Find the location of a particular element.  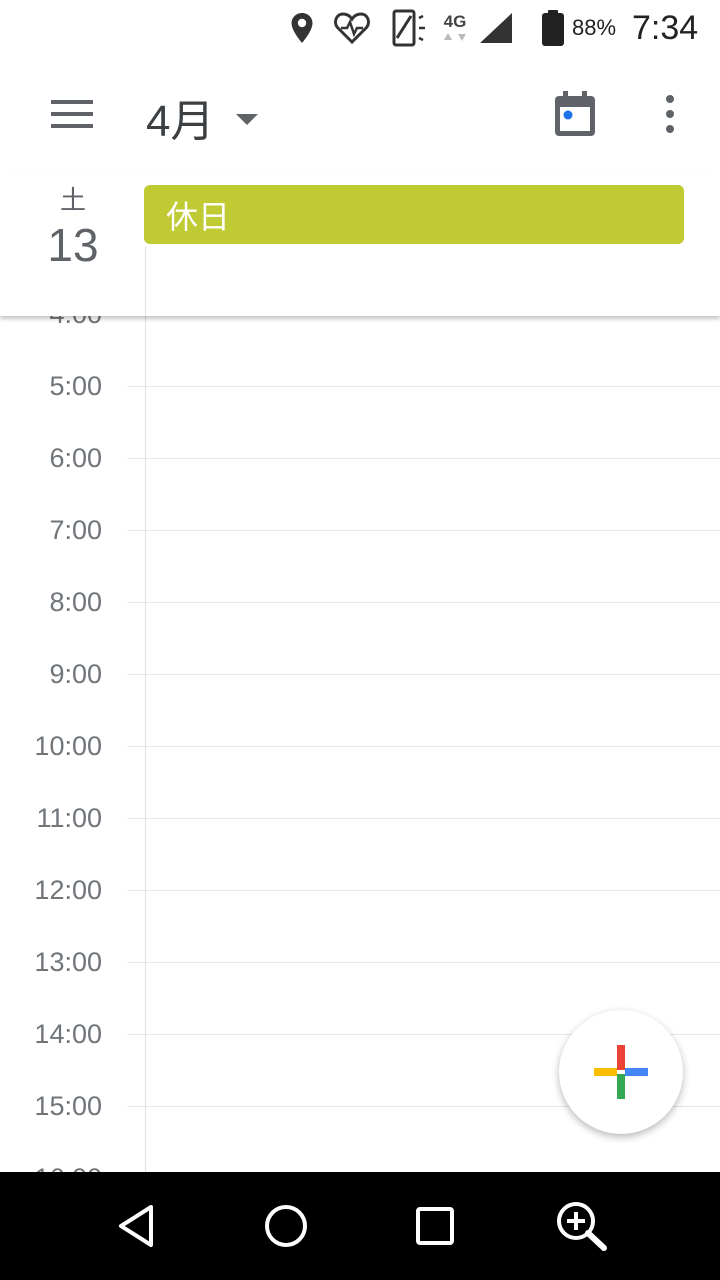

signal-icon is located at coordinates (496, 28).